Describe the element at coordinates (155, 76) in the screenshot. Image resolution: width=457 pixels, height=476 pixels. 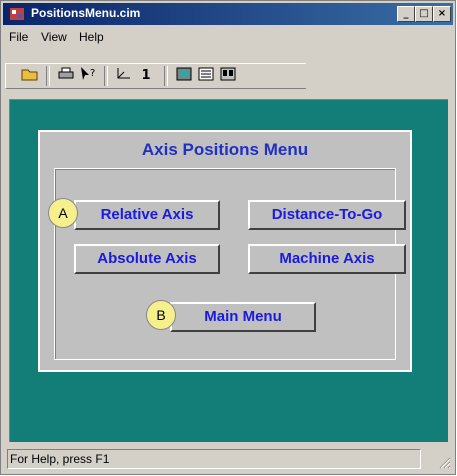
I see `toolbar: ? 1` at that location.